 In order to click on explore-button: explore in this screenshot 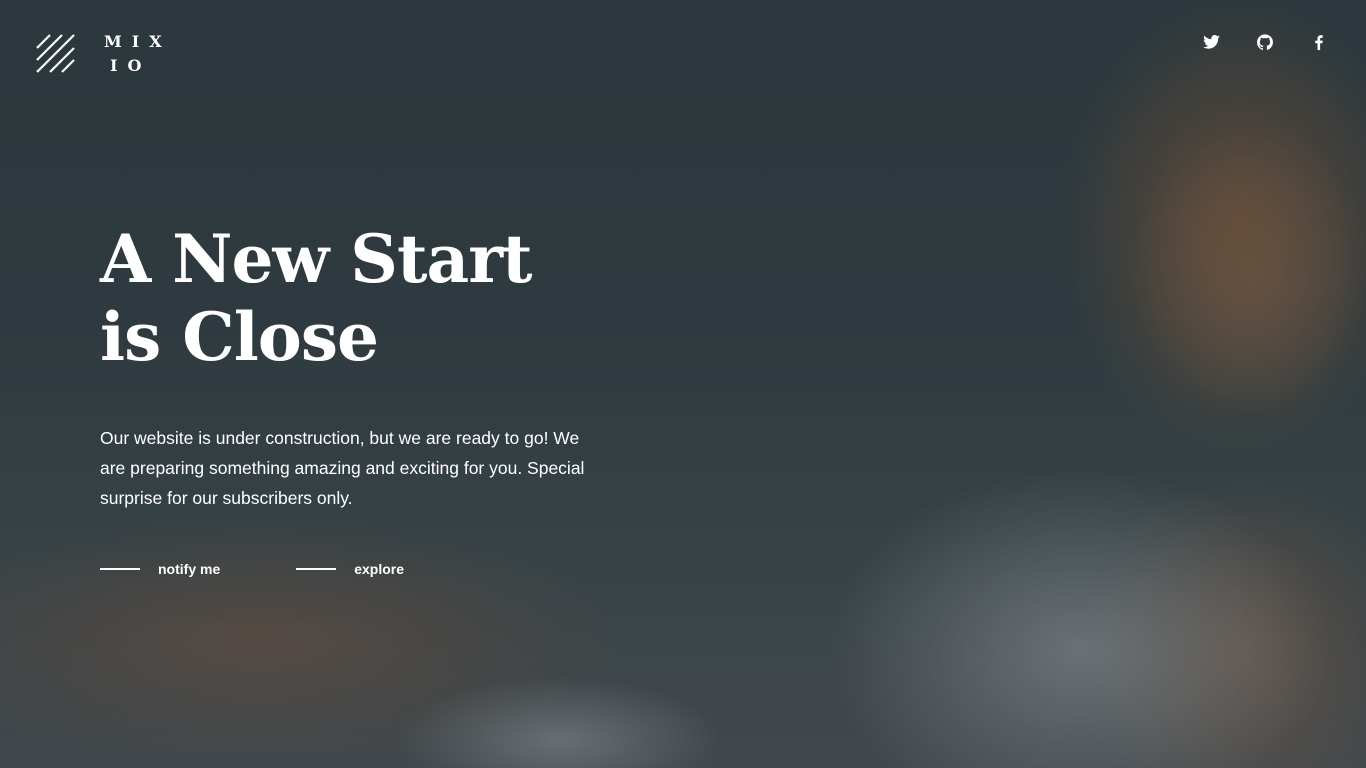, I will do `click(350, 569)`.